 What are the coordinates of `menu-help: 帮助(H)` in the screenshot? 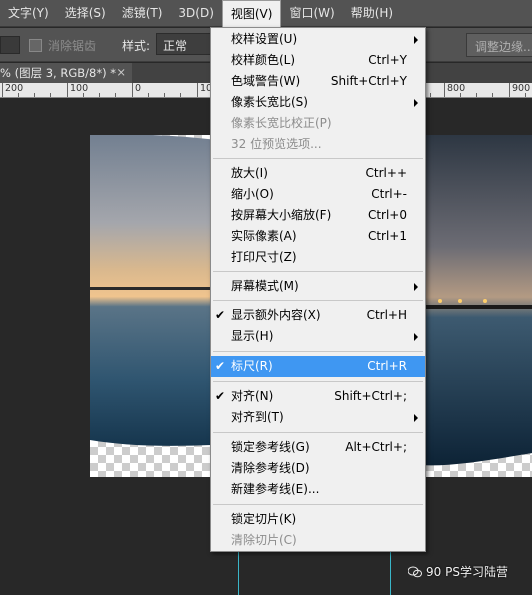 It's located at (372, 13).